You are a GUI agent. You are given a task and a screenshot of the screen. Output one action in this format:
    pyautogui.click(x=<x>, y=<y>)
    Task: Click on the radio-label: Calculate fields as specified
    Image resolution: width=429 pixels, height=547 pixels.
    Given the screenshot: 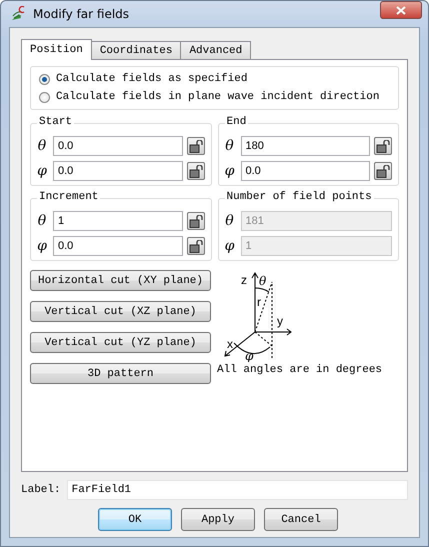 What is the action you would take?
    pyautogui.click(x=152, y=79)
    